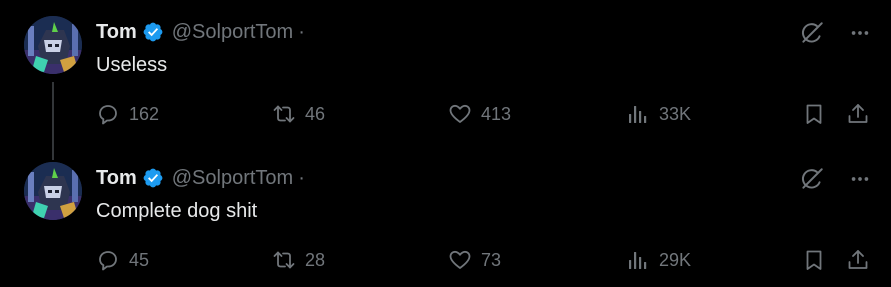 The width and height of the screenshot is (891, 287). Describe the element at coordinates (474, 260) in the screenshot. I see `like-button: 73` at that location.